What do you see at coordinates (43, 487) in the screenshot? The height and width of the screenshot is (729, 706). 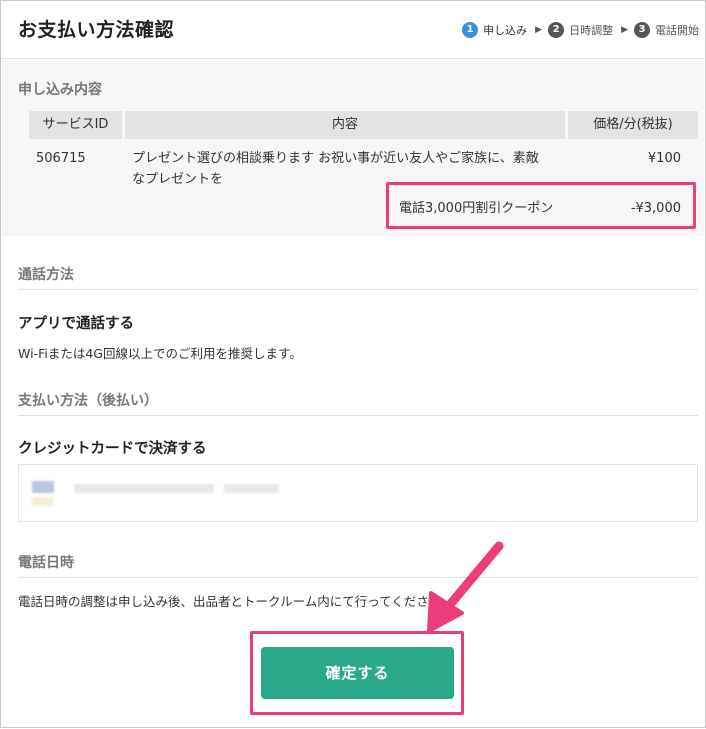 I see `card-brand-icon` at bounding box center [43, 487].